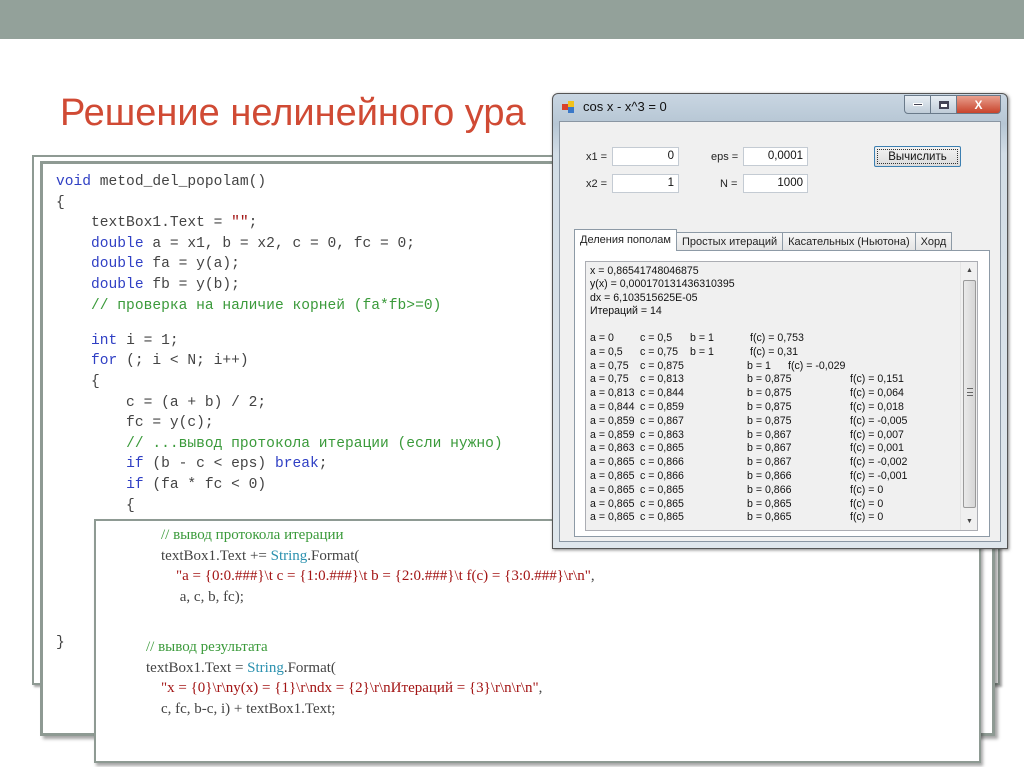 The width and height of the screenshot is (1024, 767). Describe the element at coordinates (645, 156) in the screenshot. I see `x1-input: 0` at that location.